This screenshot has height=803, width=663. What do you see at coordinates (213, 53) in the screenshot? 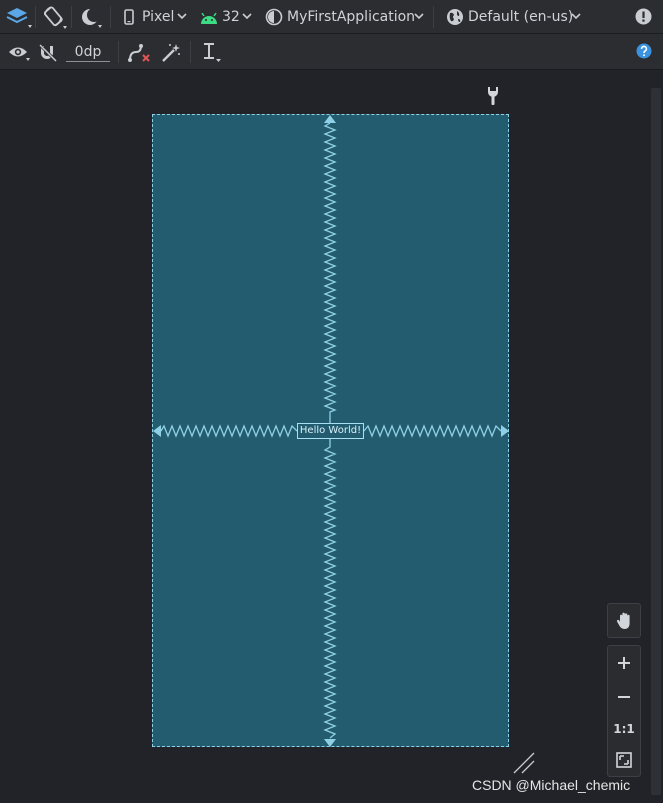
I see `guidelines-icon` at bounding box center [213, 53].